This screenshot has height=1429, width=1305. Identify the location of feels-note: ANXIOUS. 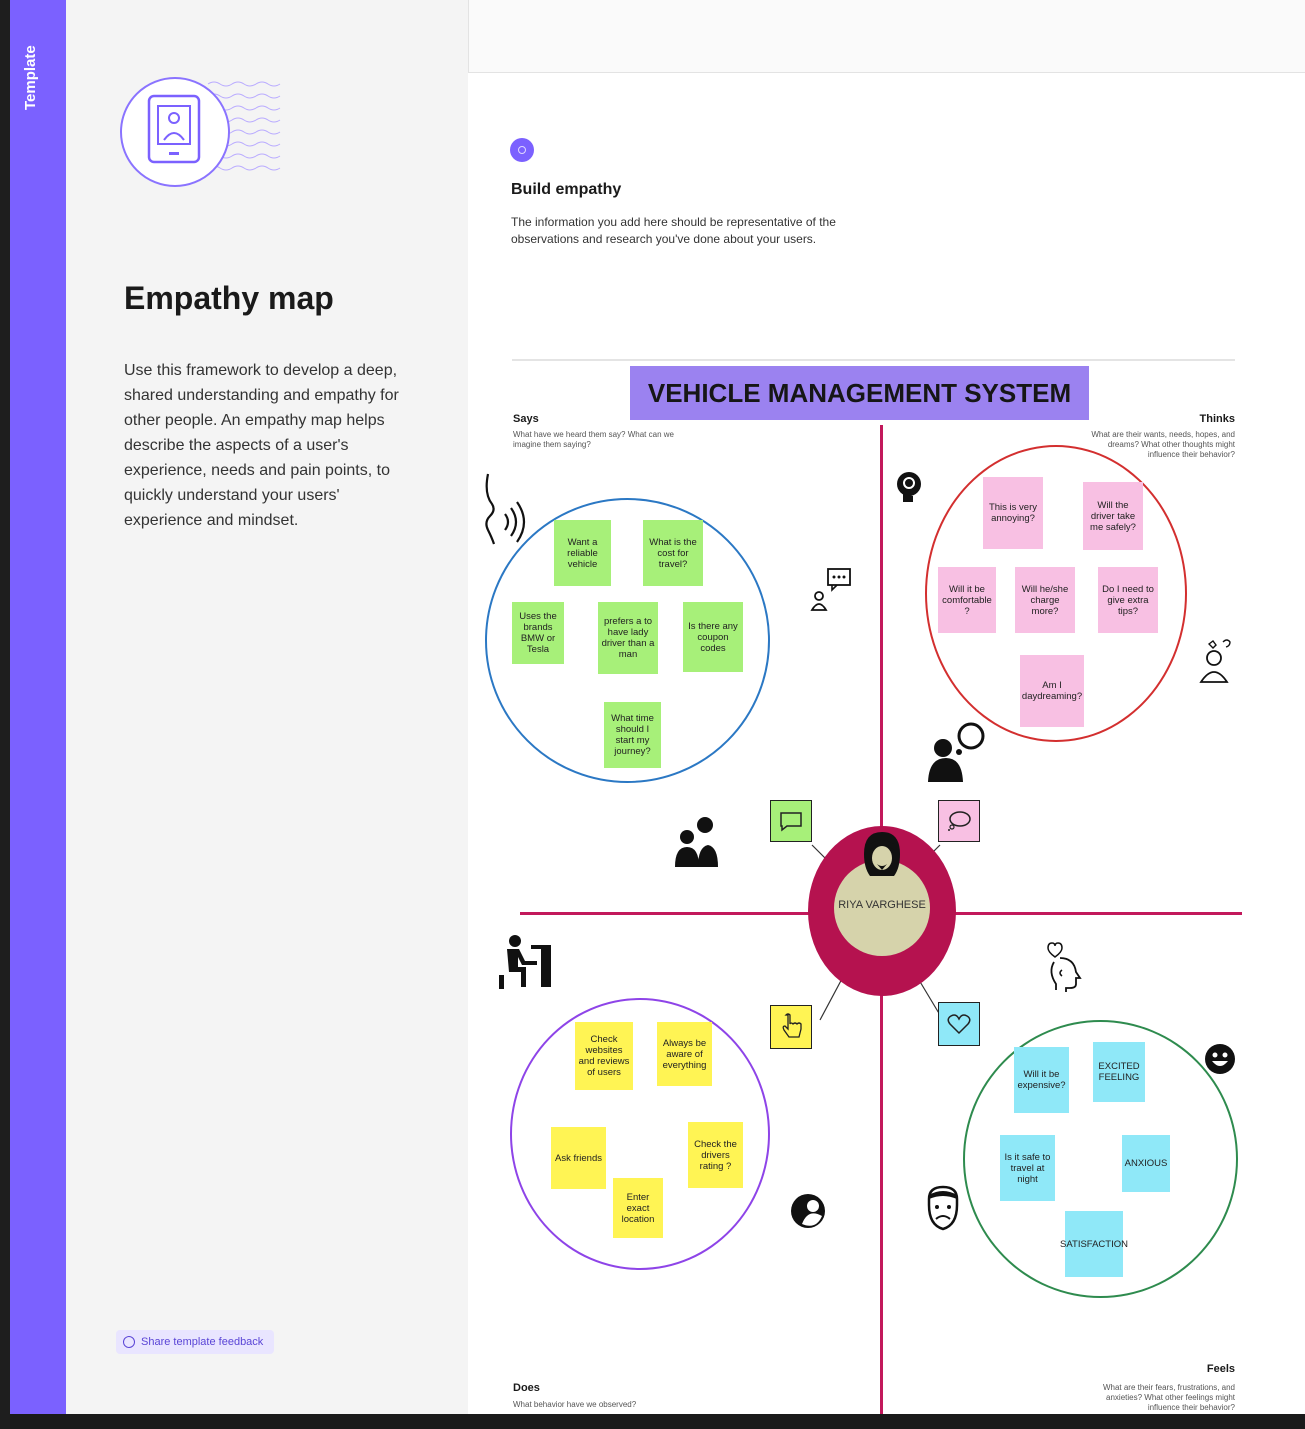
(1146, 1163).